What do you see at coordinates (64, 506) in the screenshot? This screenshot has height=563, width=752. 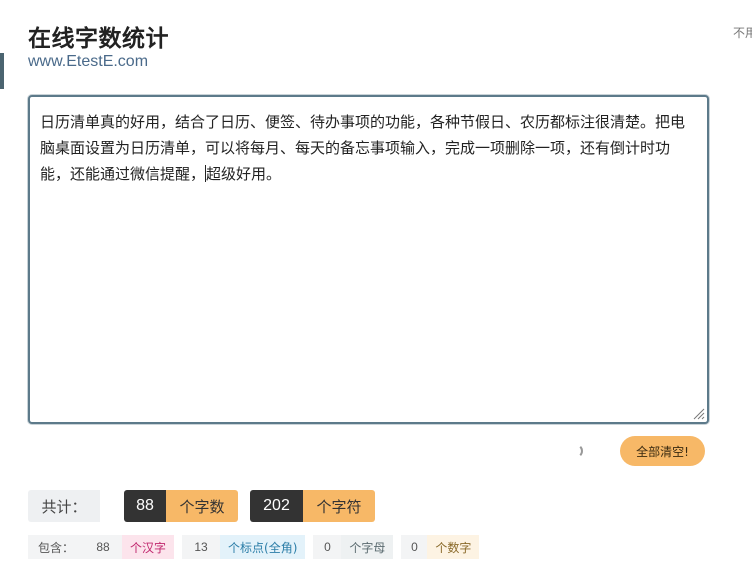 I see `totals-label: 共计：` at bounding box center [64, 506].